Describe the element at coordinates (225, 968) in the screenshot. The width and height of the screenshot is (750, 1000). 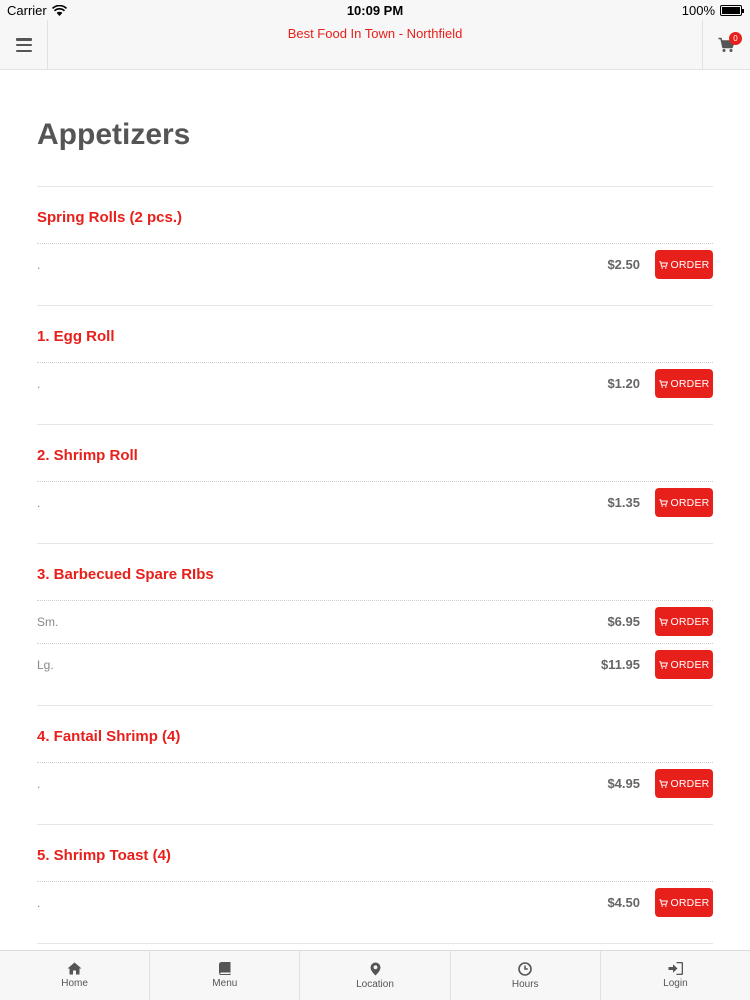
I see `book-icon` at that location.